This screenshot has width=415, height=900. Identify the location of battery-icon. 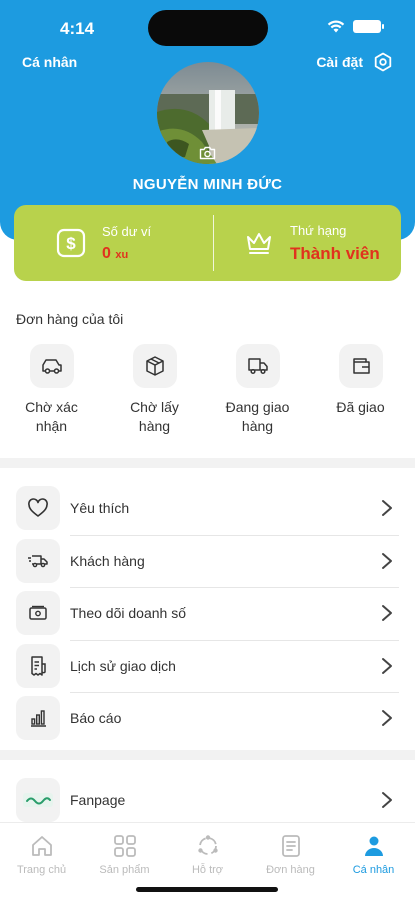
(368, 26).